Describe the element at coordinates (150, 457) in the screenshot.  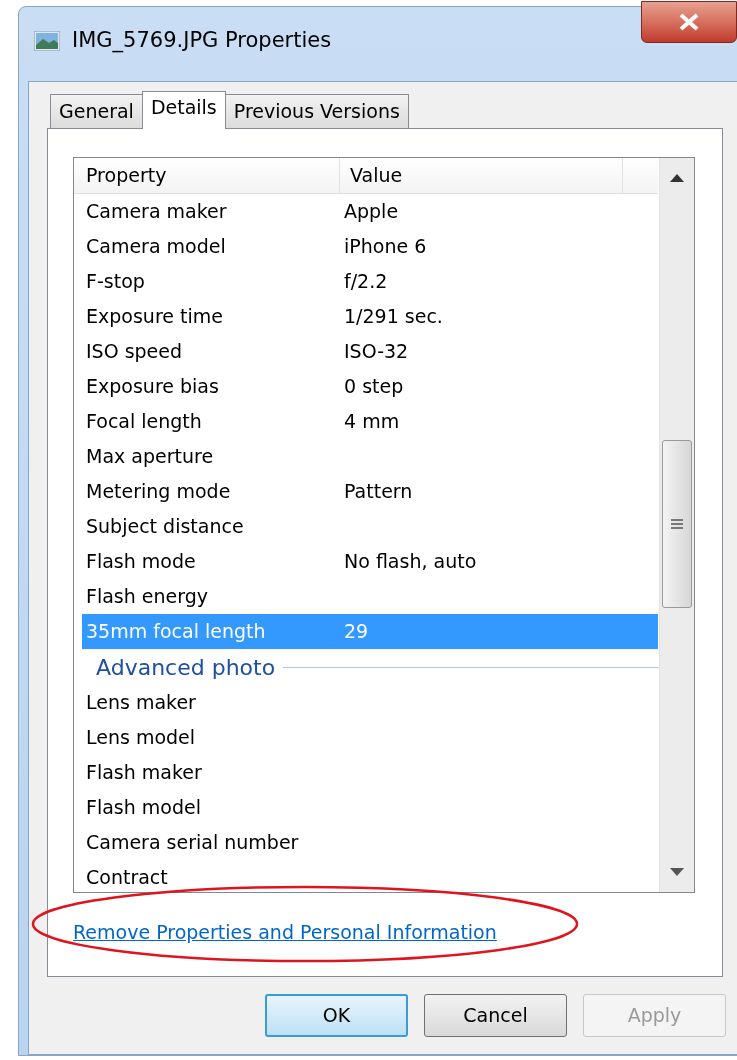
I see `property-name: Max aperture` at that location.